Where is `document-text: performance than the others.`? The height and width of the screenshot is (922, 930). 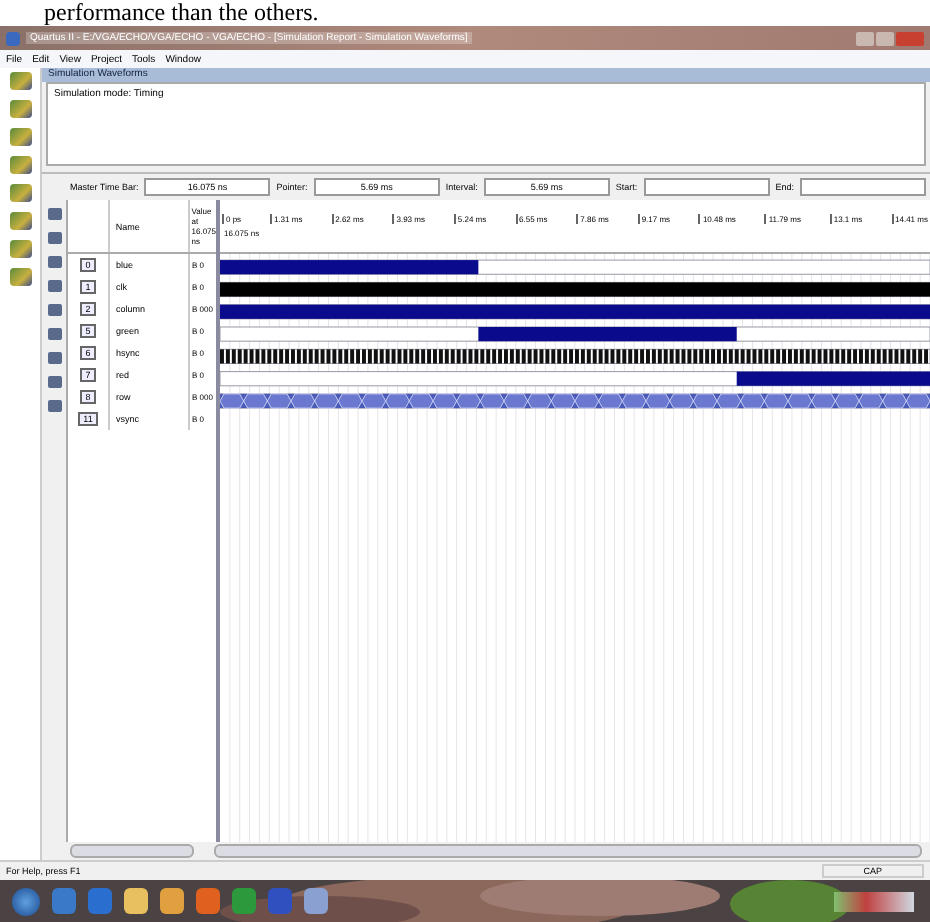
document-text: performance than the others. is located at coordinates (180, 13).